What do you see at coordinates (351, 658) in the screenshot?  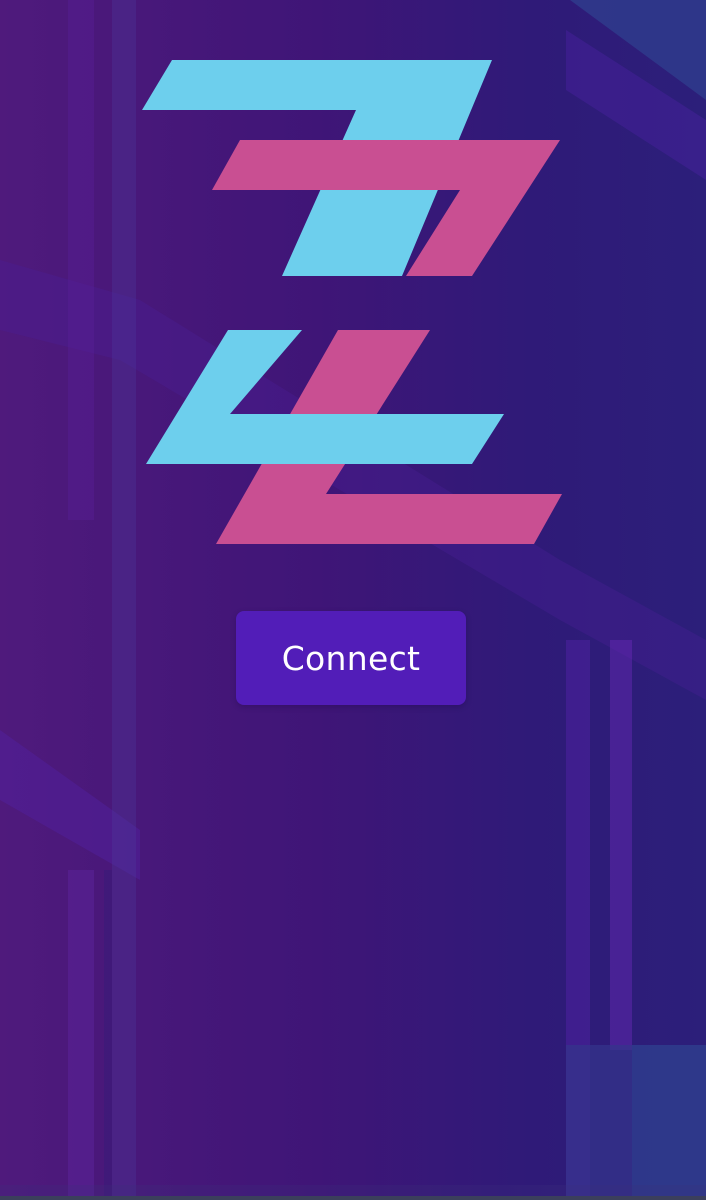 I see `connect-button: Connect` at bounding box center [351, 658].